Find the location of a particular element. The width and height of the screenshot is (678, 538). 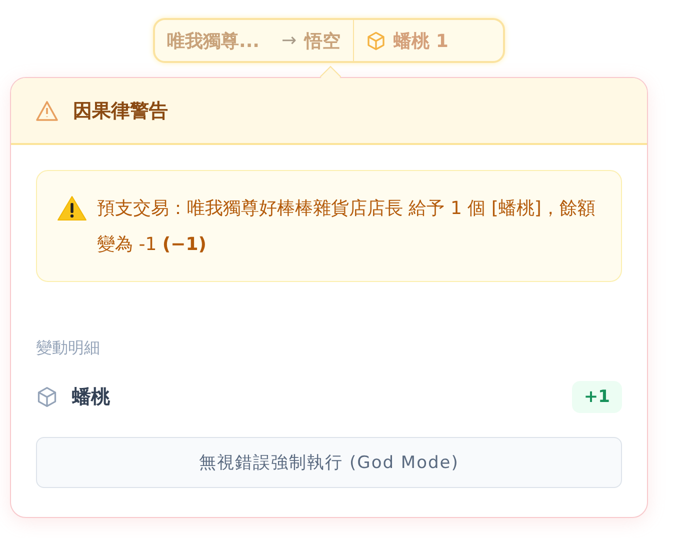

transfer-chip: 唯我獨尊... → 悟空 蟠桃 1 is located at coordinates (329, 40).